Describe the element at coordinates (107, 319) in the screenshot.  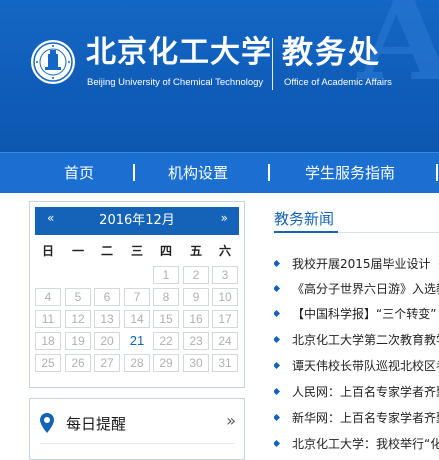
I see `calendar-day: 13` at that location.